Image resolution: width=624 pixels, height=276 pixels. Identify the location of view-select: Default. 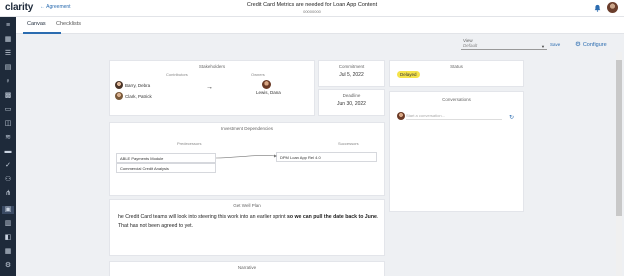
(504, 46).